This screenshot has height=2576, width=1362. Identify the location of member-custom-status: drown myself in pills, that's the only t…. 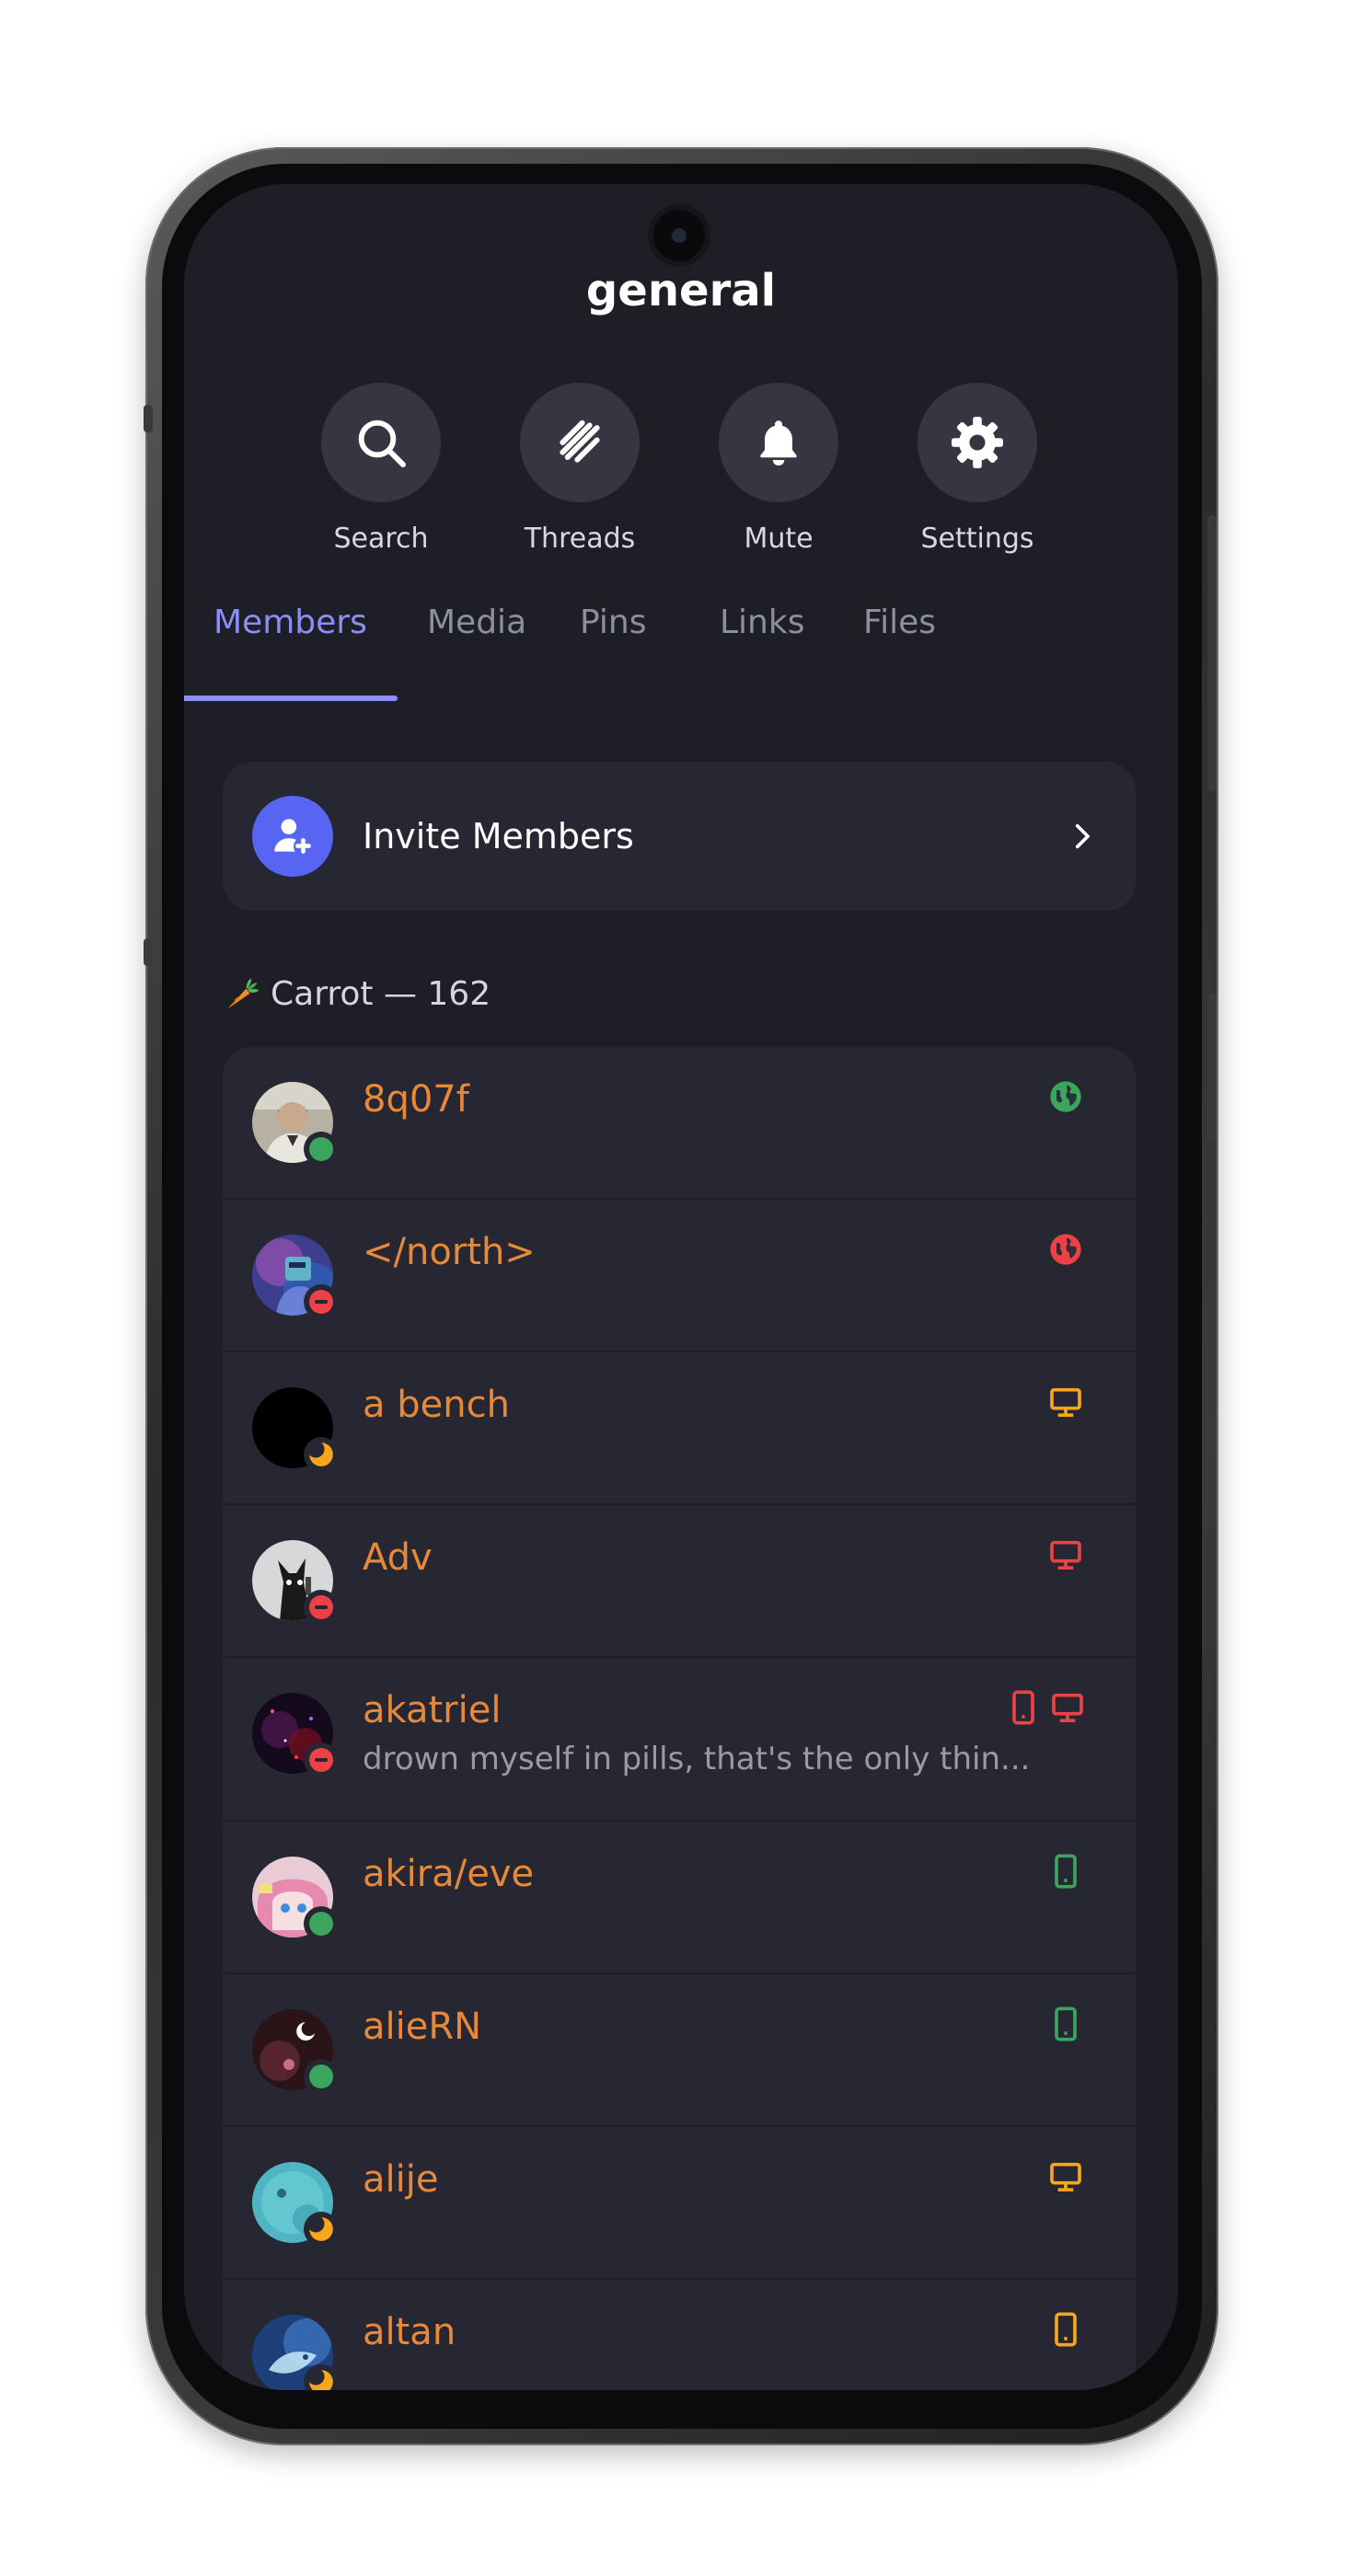
(697, 1759).